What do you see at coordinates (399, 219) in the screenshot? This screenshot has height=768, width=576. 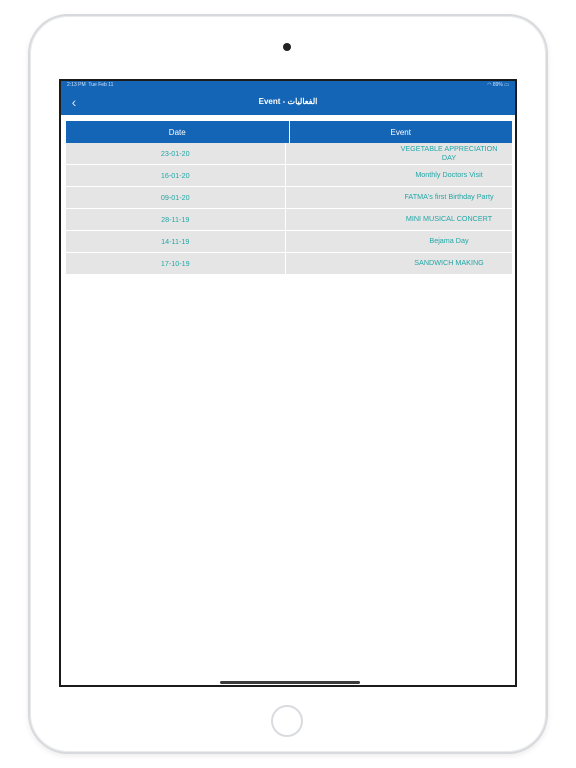 I see `event-name-cell: MINI MUSICAL CONCERT` at bounding box center [399, 219].